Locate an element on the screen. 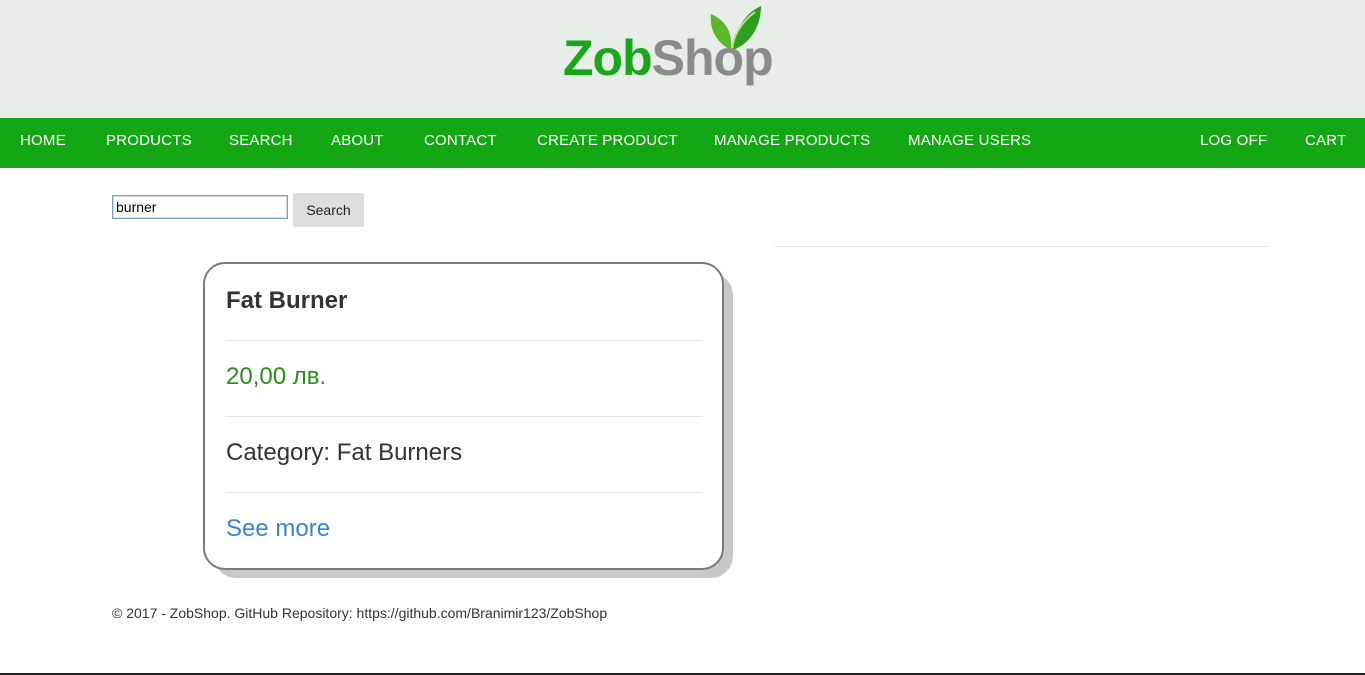 The height and width of the screenshot is (675, 1365). logo-shop: Shop is located at coordinates (712, 58).